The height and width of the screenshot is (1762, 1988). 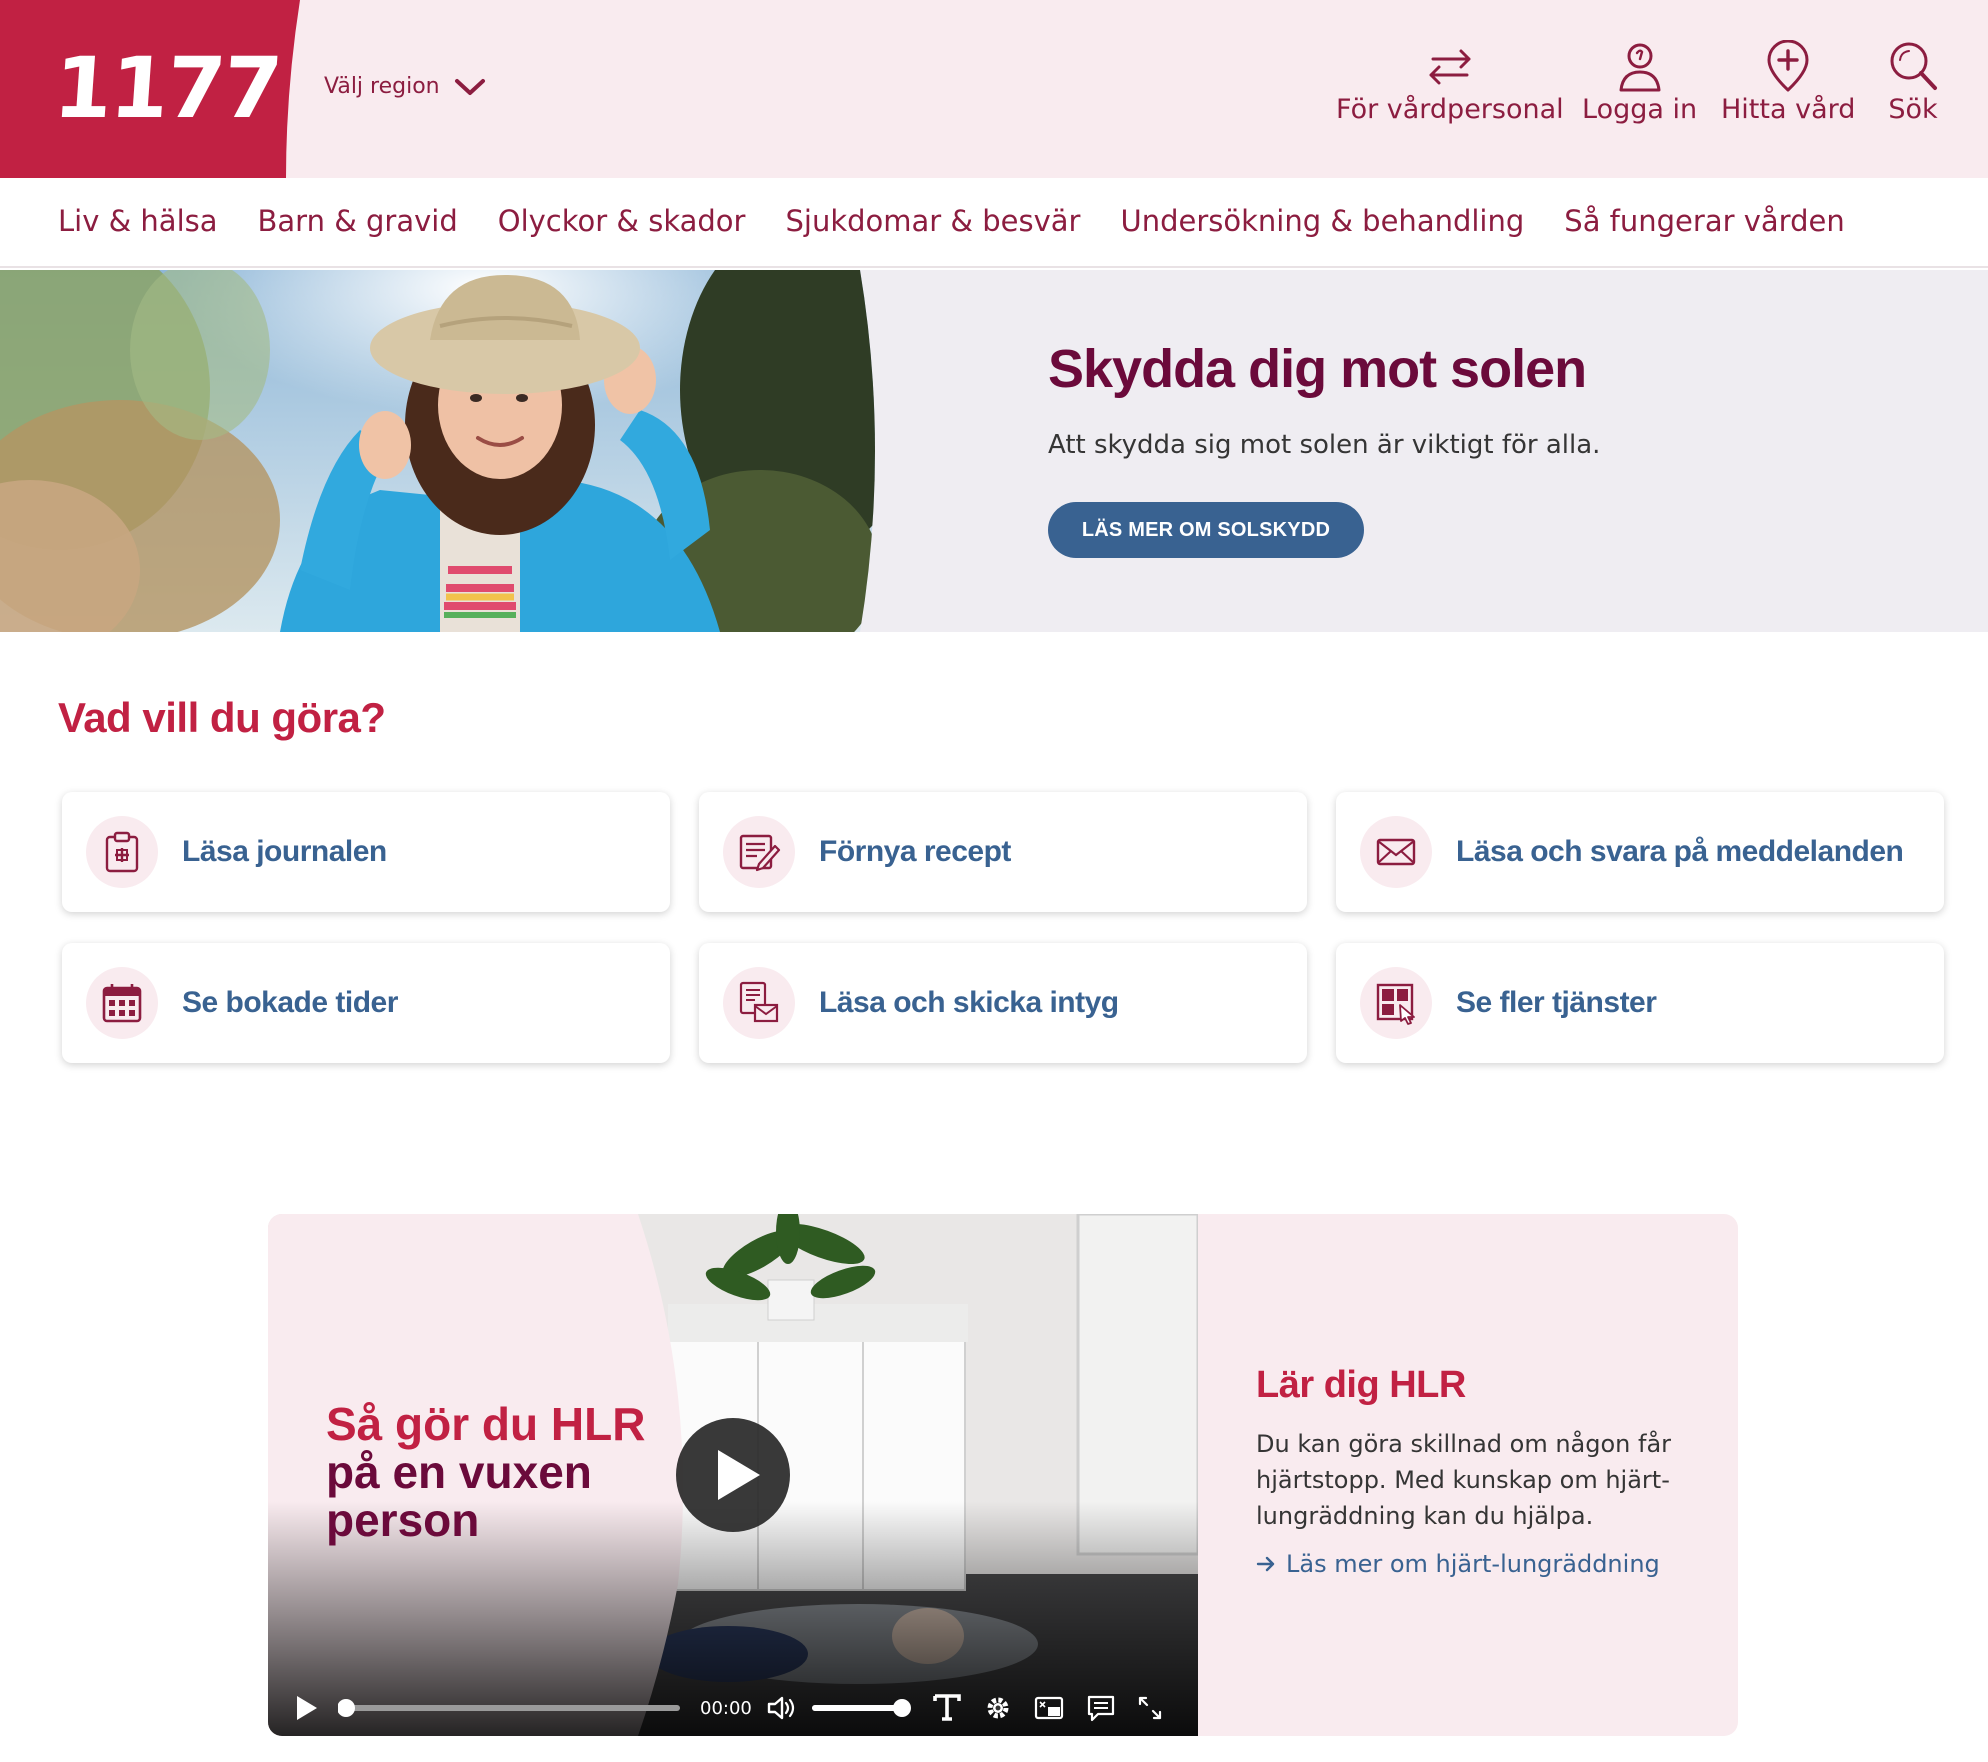 What do you see at coordinates (781, 1708) in the screenshot?
I see `volume-icon` at bounding box center [781, 1708].